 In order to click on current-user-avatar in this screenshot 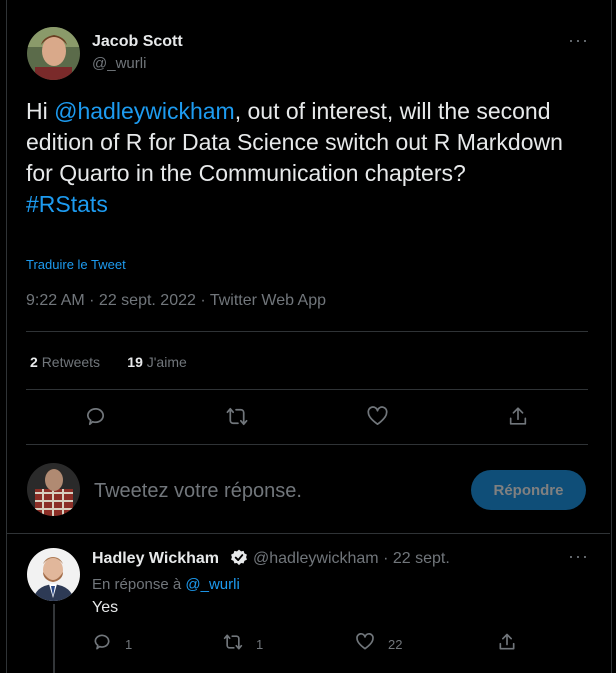, I will do `click(53, 489)`.